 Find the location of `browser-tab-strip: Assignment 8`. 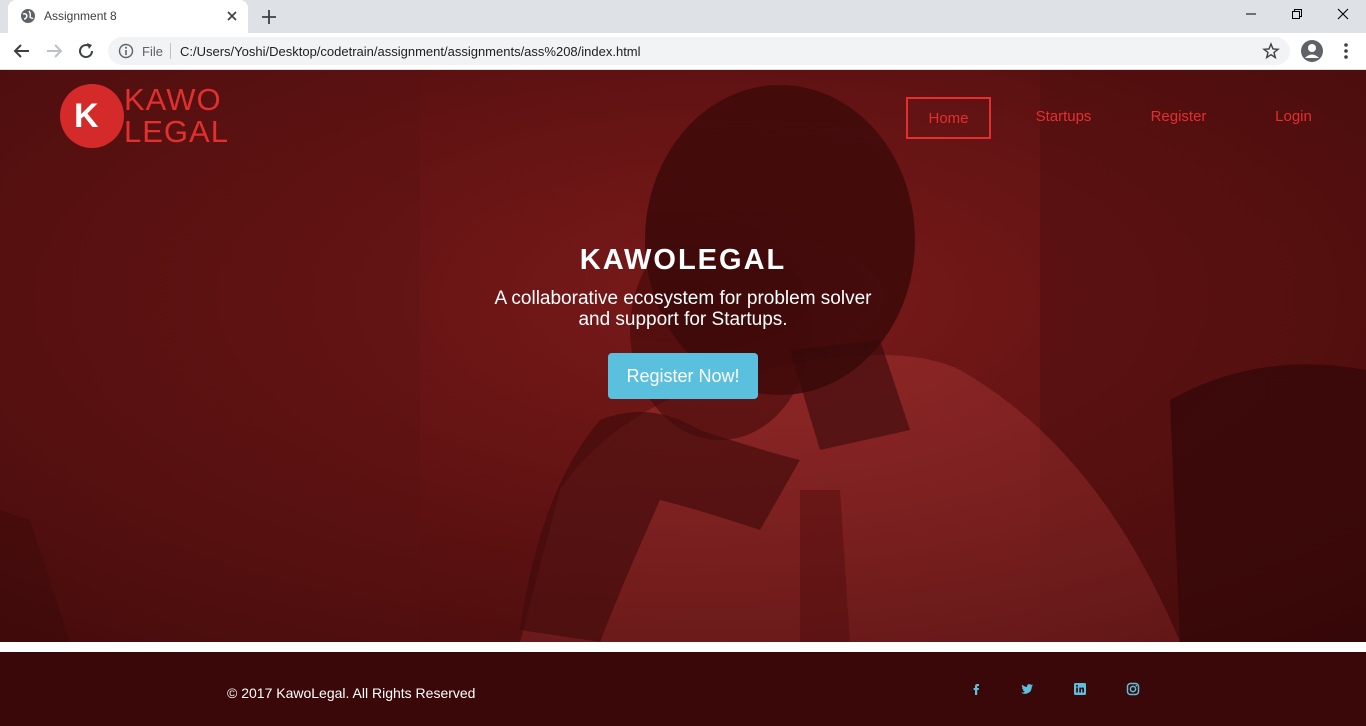

browser-tab-strip: Assignment 8 is located at coordinates (683, 16).